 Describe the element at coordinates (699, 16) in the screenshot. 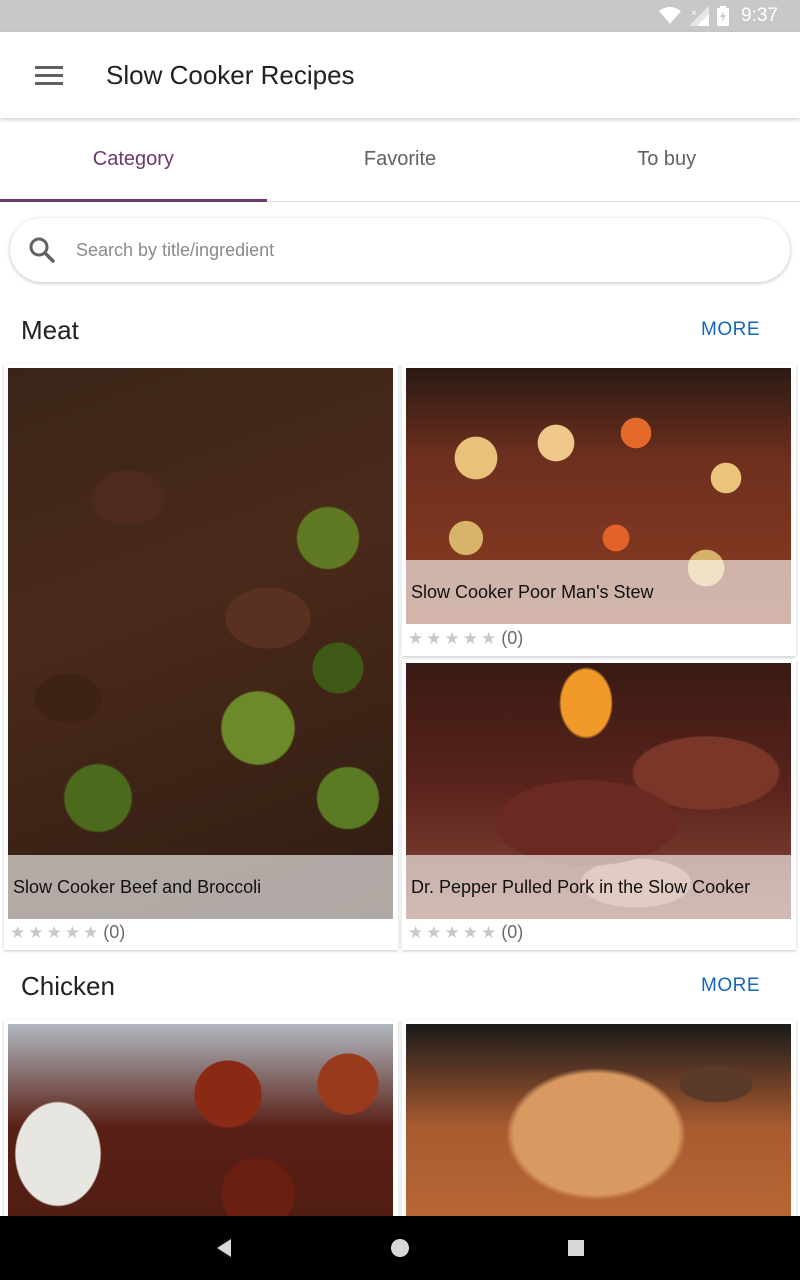

I see `signal-icon: ×` at that location.